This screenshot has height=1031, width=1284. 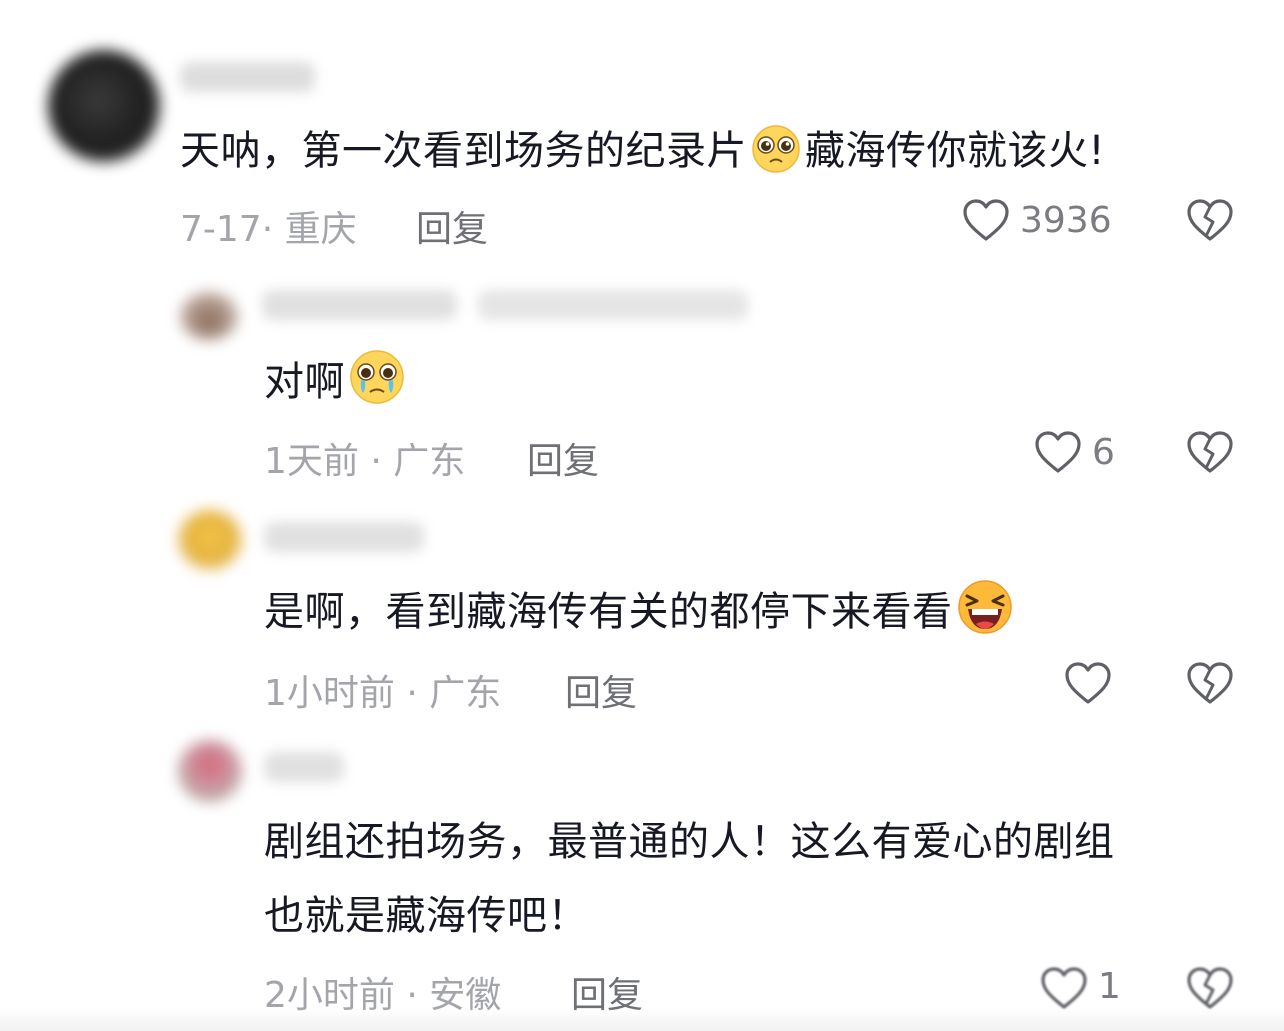 I want to click on comment-text-line-2: 也就是藏海传吧！, so click(x=426, y=916).